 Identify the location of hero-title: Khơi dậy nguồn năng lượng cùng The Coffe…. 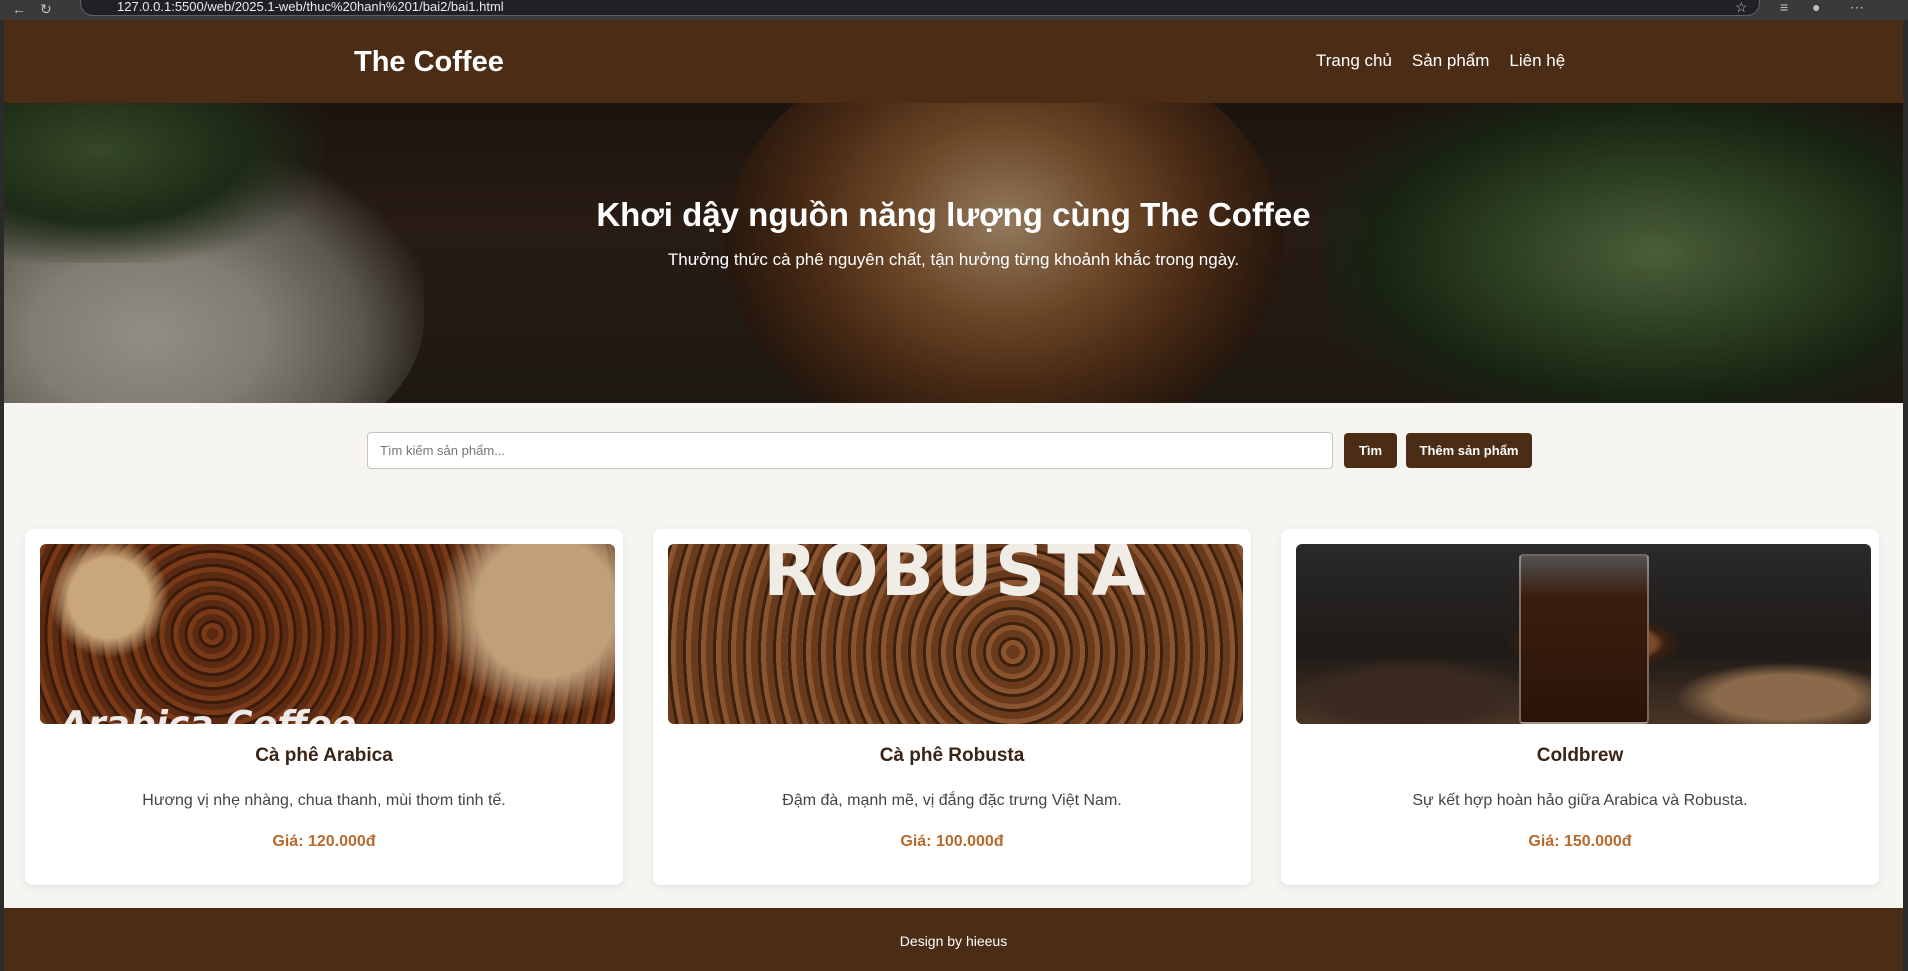
(953, 214).